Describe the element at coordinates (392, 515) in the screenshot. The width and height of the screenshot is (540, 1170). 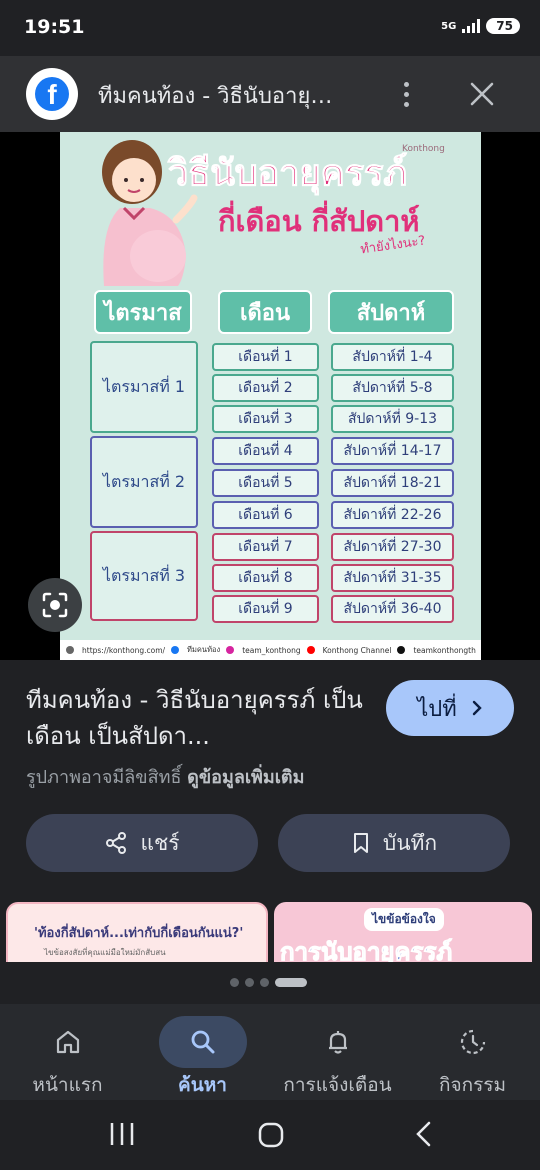
I see `week-cell: สัปดาห์ที่ 22-26` at that location.